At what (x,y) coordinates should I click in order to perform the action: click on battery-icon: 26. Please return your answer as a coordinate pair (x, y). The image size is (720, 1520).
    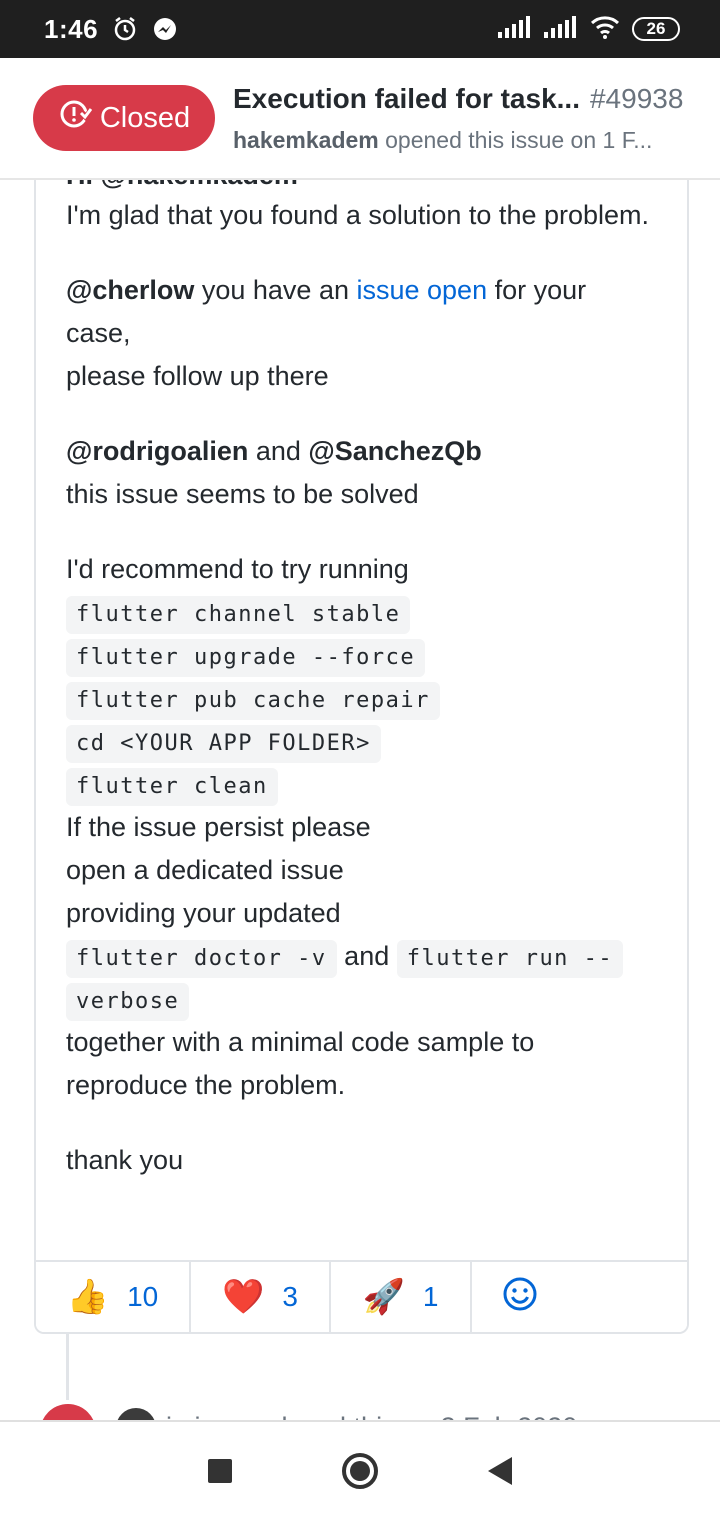
    Looking at the image, I should click on (656, 29).